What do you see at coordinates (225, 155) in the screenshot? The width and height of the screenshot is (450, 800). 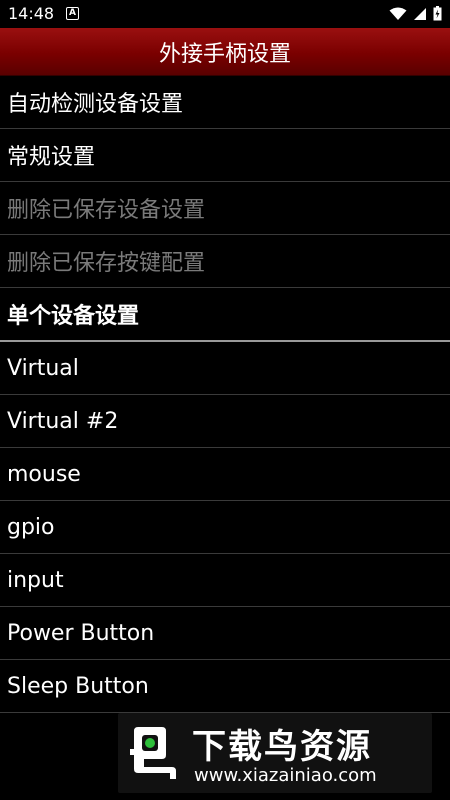 I see `list-item-general-settings: 常规设置` at bounding box center [225, 155].